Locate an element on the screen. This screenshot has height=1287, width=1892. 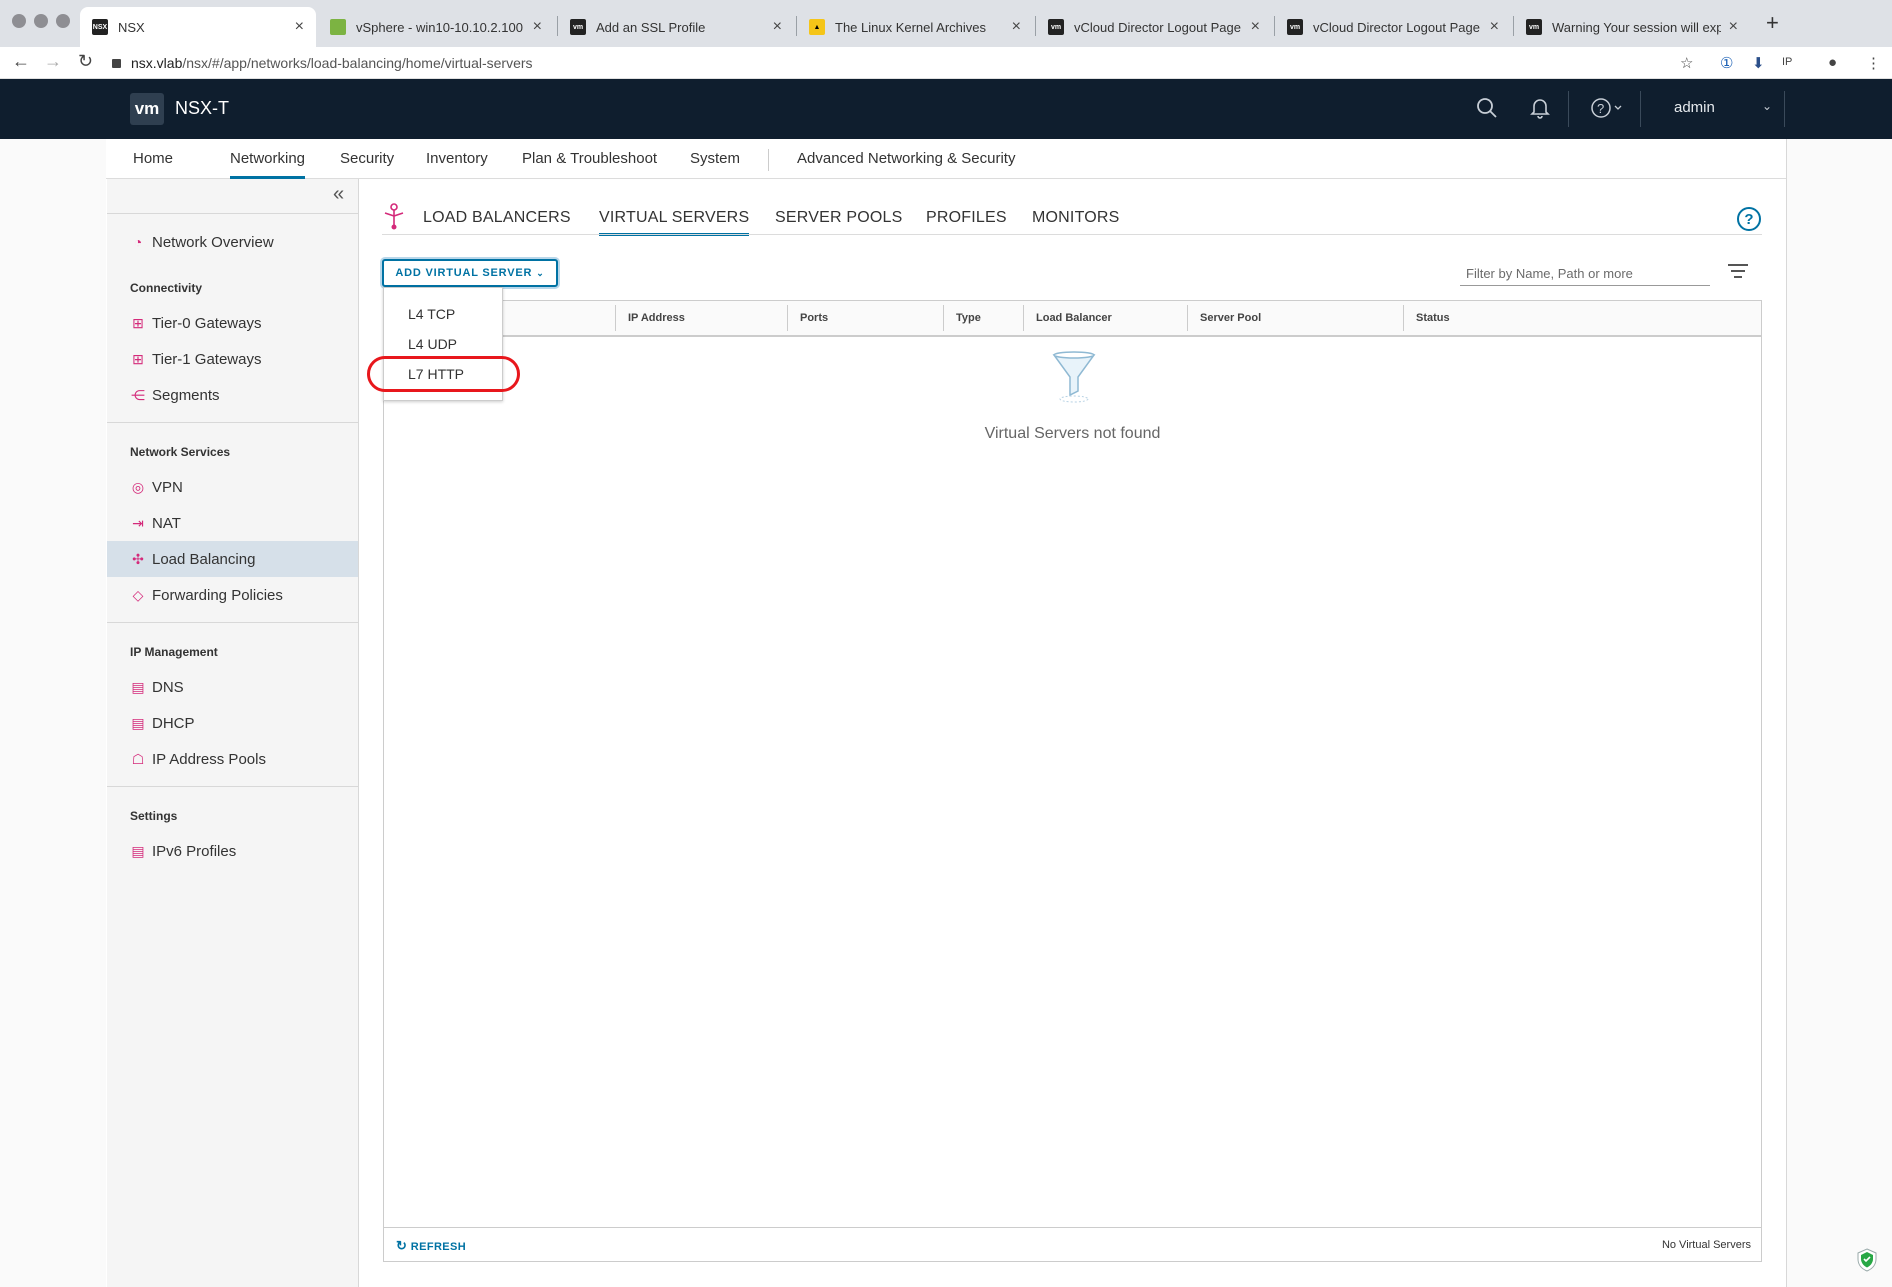
ip-extension-icon: IP is located at coordinates (1787, 62).